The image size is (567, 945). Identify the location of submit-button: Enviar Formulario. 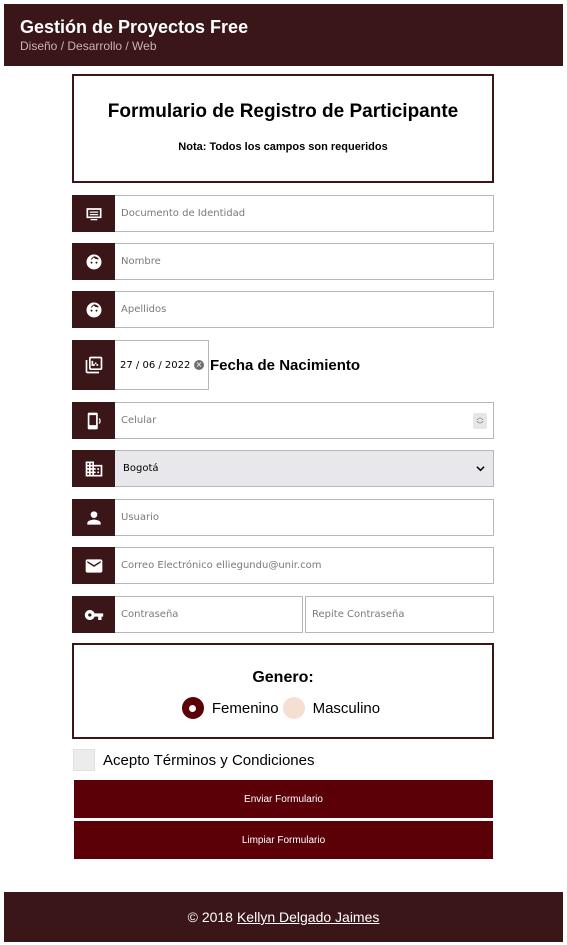
(283, 799).